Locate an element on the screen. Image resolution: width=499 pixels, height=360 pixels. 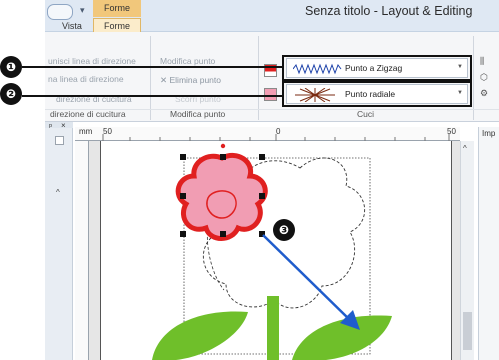
chevron-down-icon: ▾ is located at coordinates (82, 10).